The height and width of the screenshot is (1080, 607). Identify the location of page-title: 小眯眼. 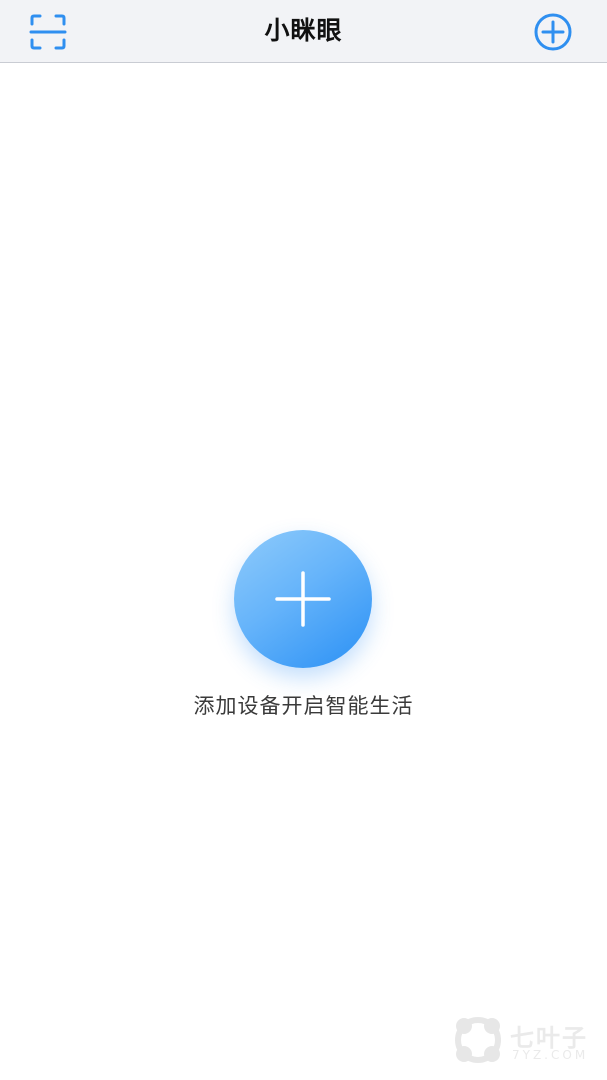
(303, 30).